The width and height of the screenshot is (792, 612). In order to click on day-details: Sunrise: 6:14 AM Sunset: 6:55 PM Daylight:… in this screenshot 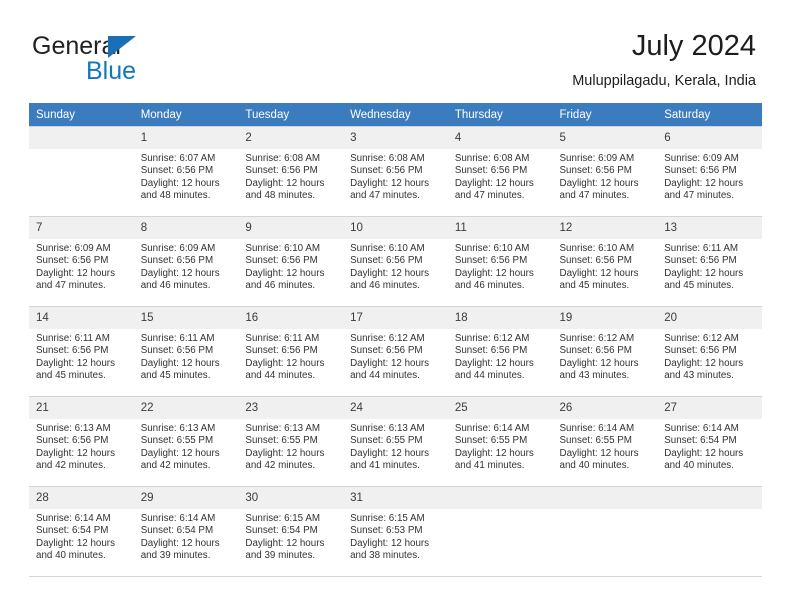, I will do `click(500, 446)`.